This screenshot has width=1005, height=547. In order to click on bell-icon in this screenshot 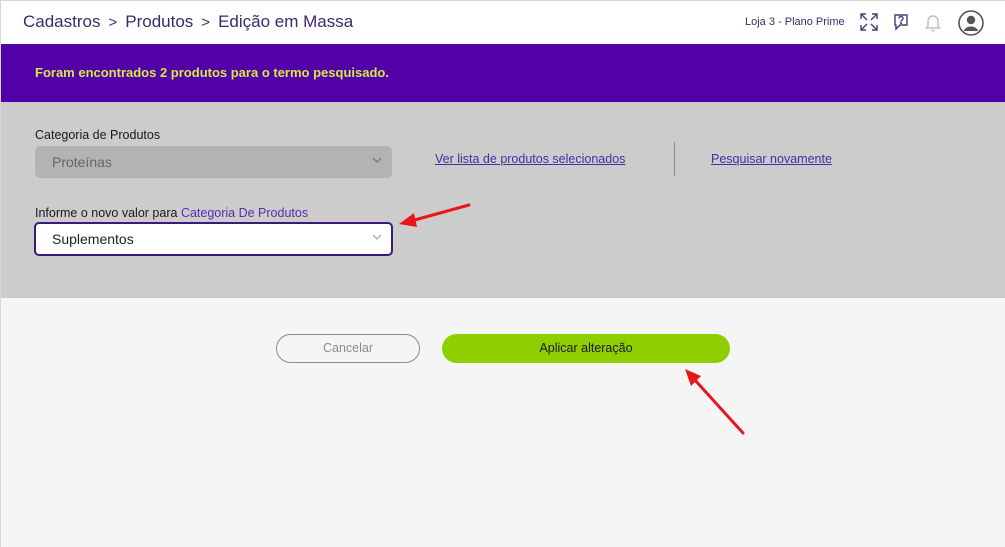, I will do `click(933, 24)`.